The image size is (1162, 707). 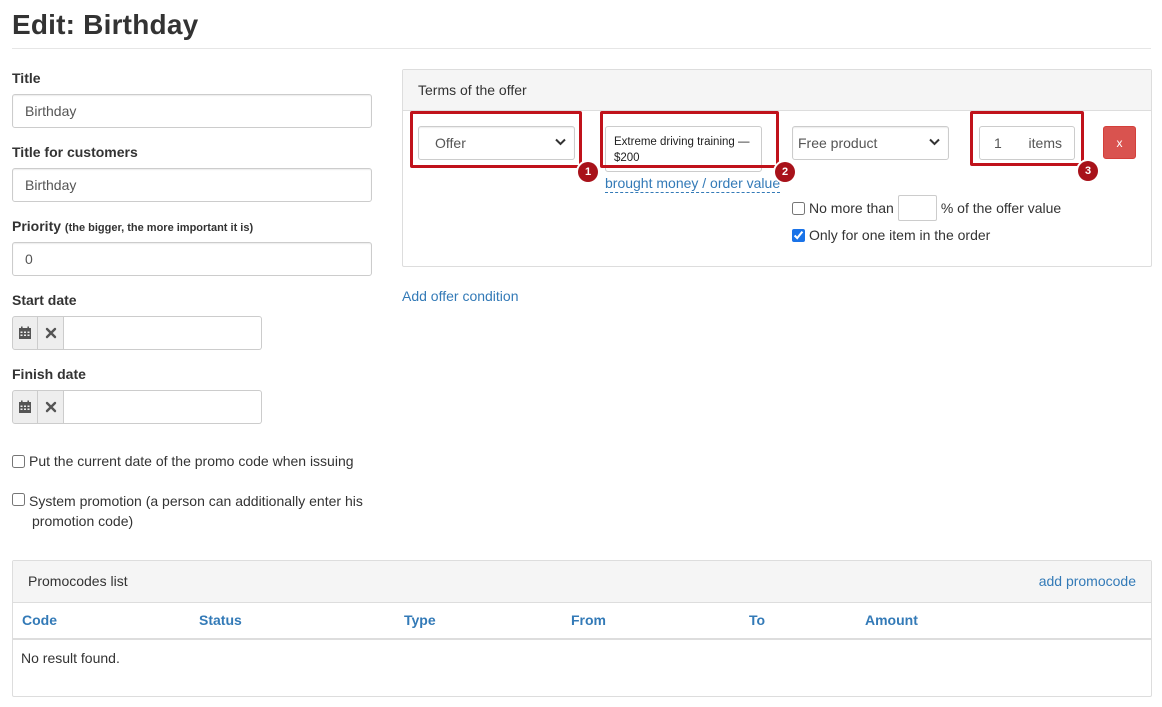 I want to click on annotation-badge-1: 1, so click(x=588, y=172).